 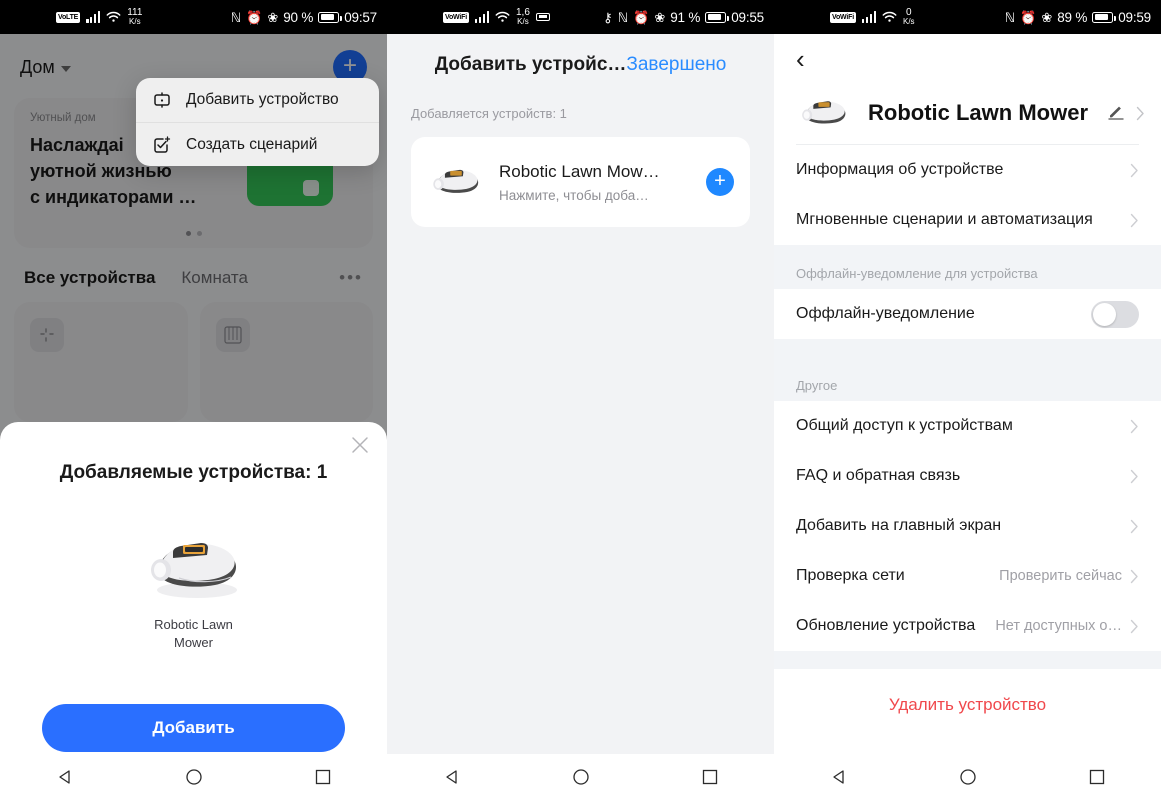 I want to click on pencil-icon, so click(x=1116, y=113).